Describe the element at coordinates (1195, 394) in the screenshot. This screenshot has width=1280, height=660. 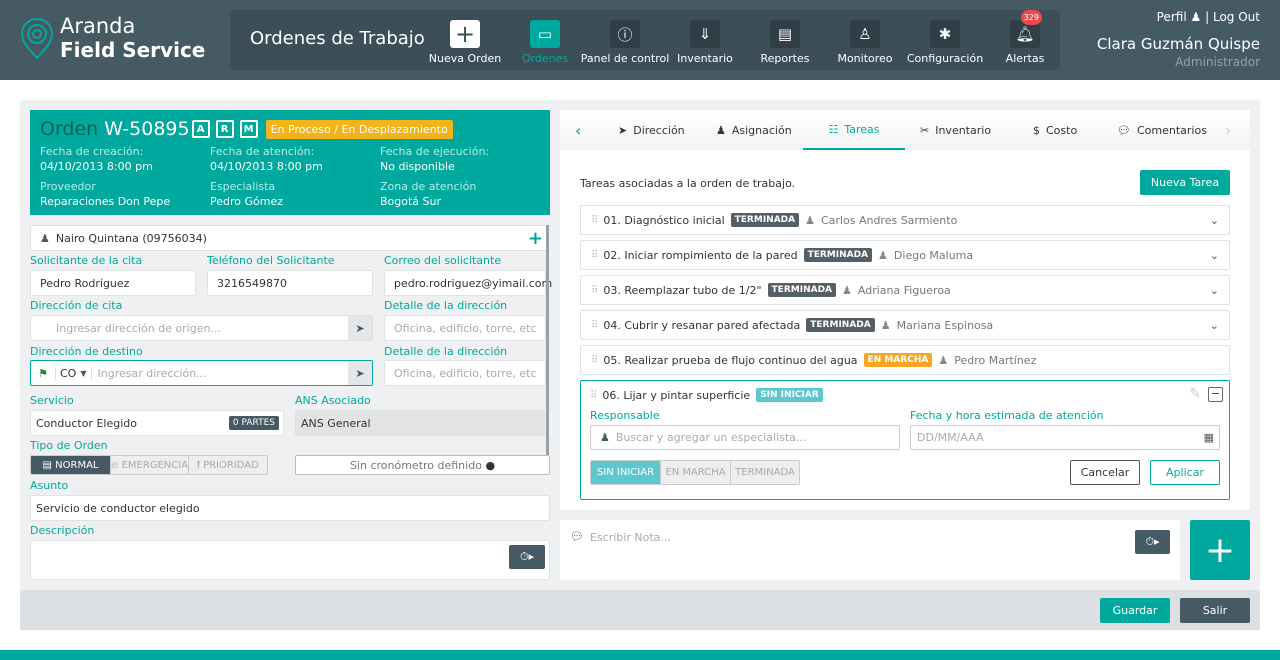
I see `pencil-icon: ✎` at that location.